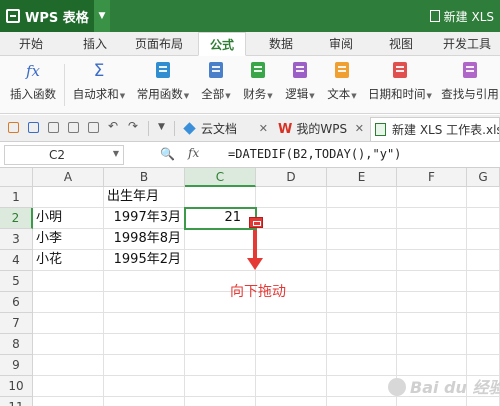  Describe the element at coordinates (47, 16) in the screenshot. I see `app-menu-button: WPS 表格` at that location.